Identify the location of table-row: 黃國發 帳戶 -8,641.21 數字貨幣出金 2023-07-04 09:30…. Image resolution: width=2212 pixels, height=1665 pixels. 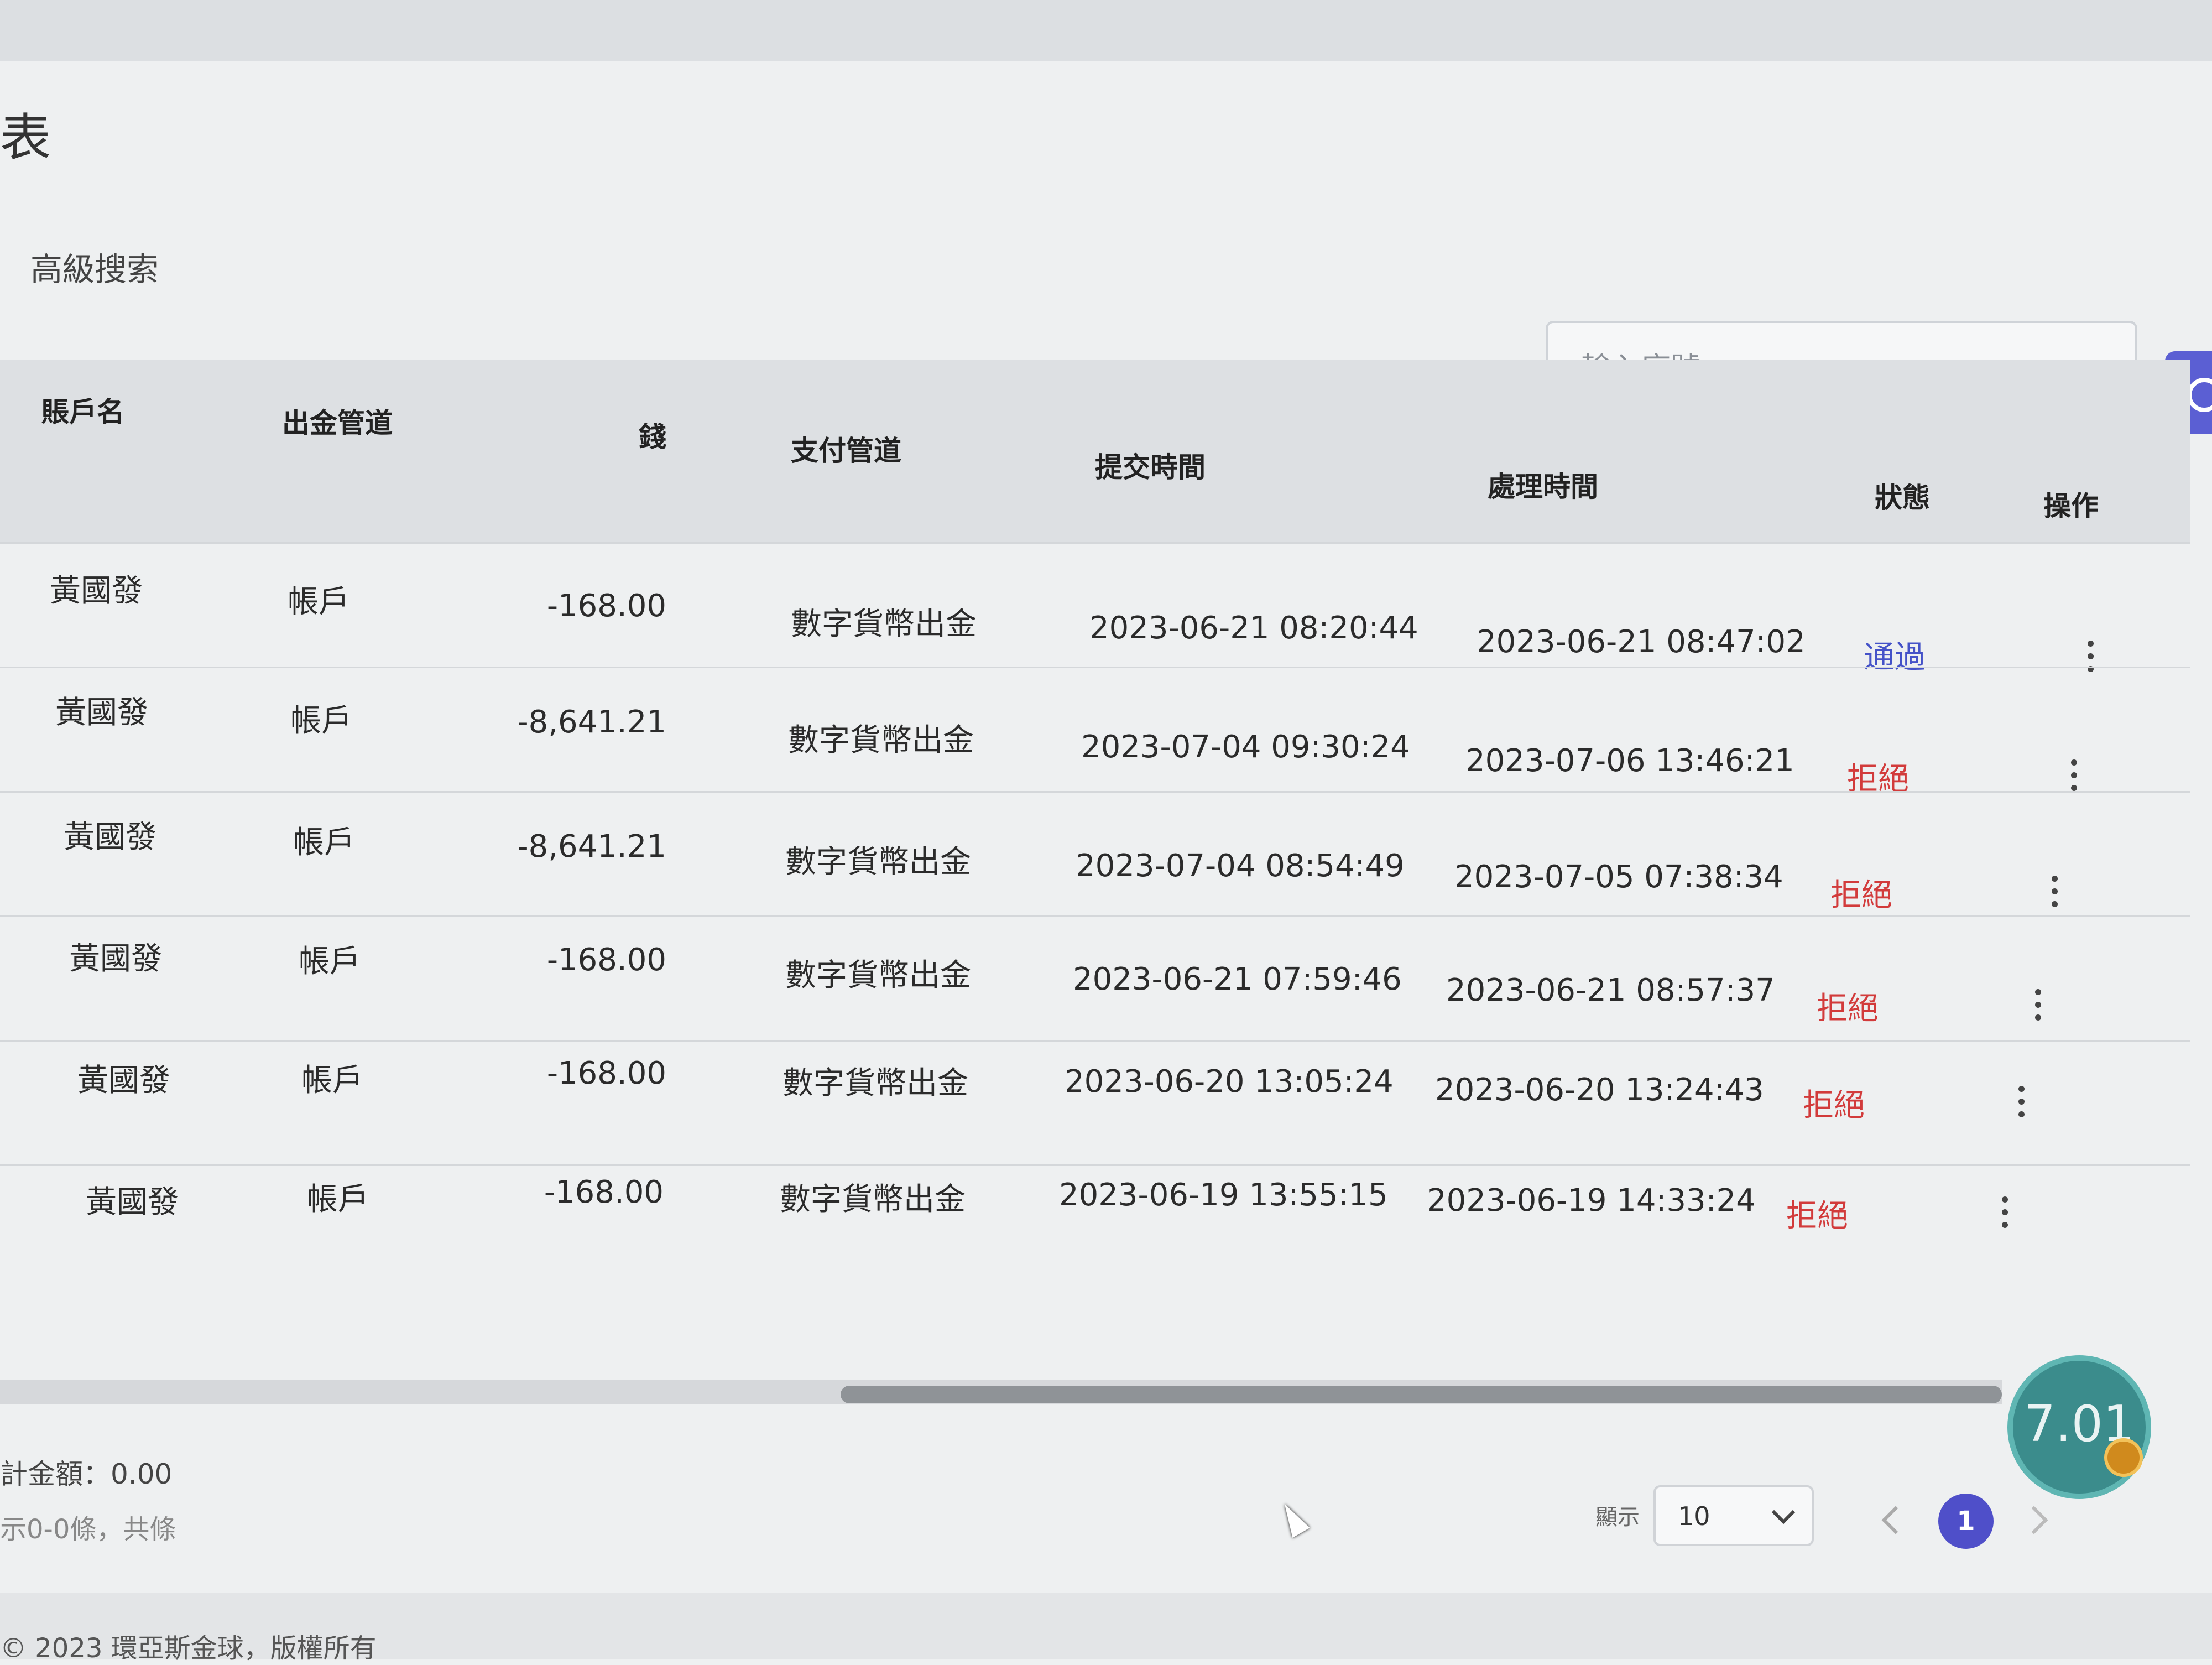
(1095, 732).